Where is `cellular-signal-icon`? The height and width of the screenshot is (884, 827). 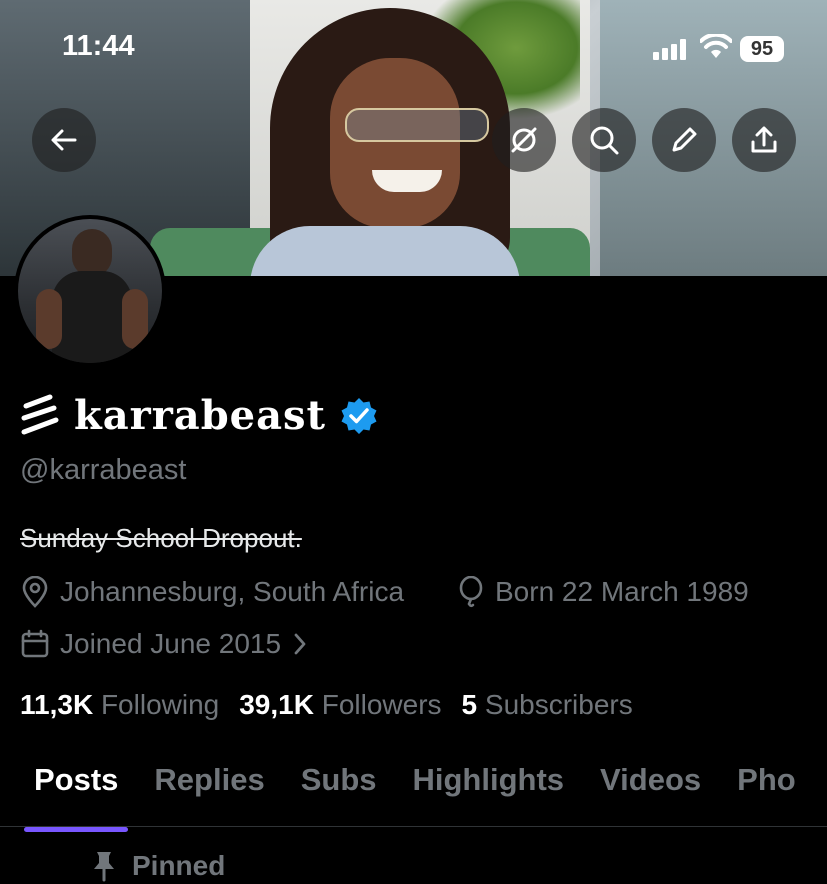
cellular-signal-icon is located at coordinates (669, 49).